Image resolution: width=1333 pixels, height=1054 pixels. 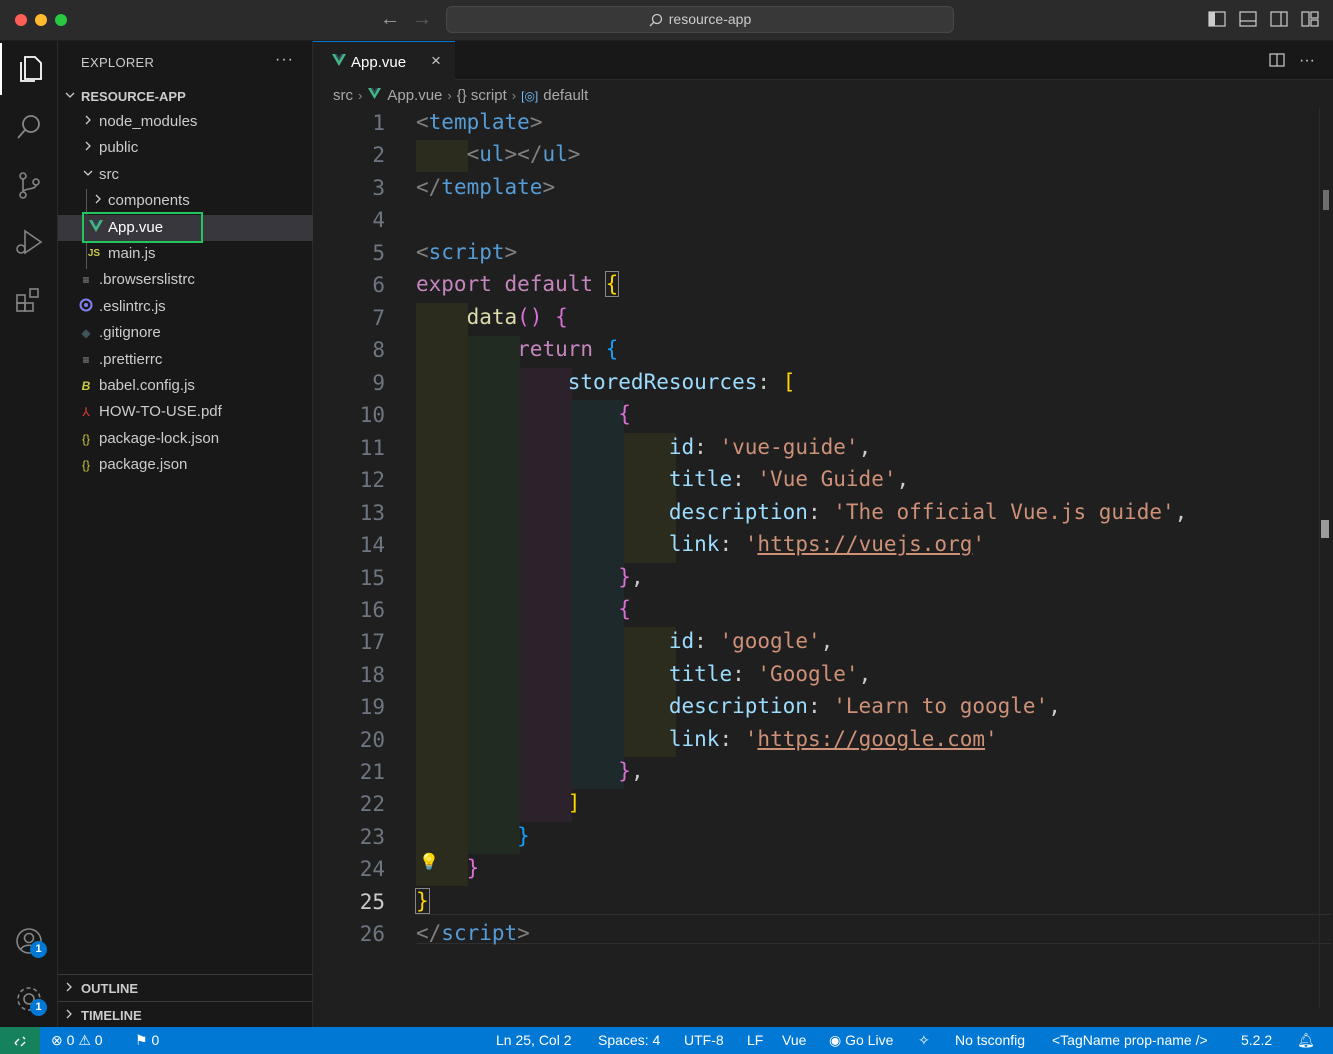 I want to click on tree-item-browserslistrc: ≡ .browserslistrc, so click(x=185, y=280).